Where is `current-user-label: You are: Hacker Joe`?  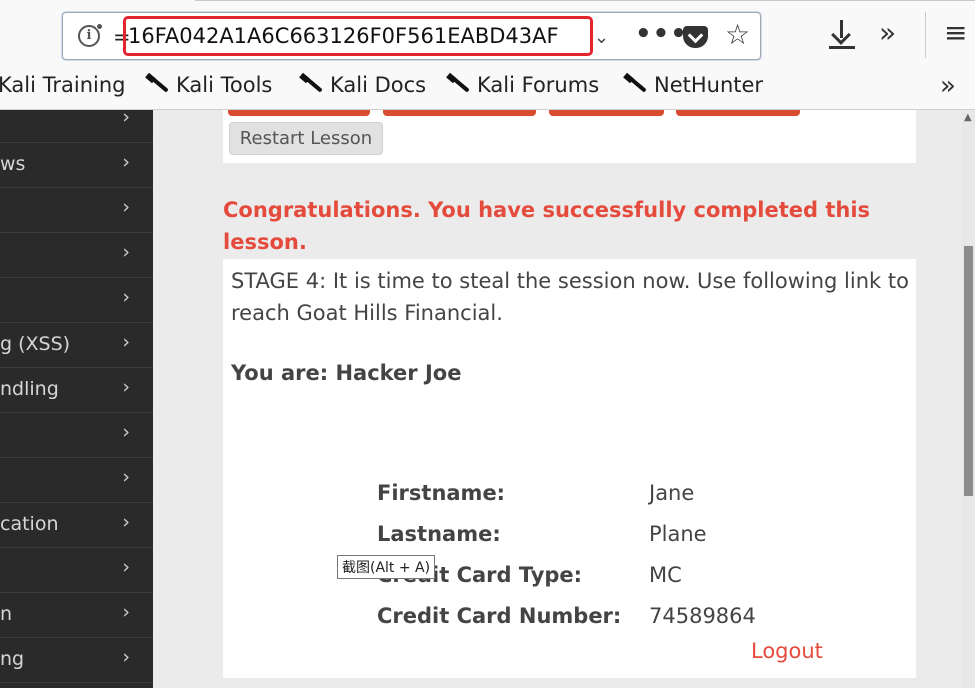
current-user-label: You are: Hacker Joe is located at coordinates (346, 373).